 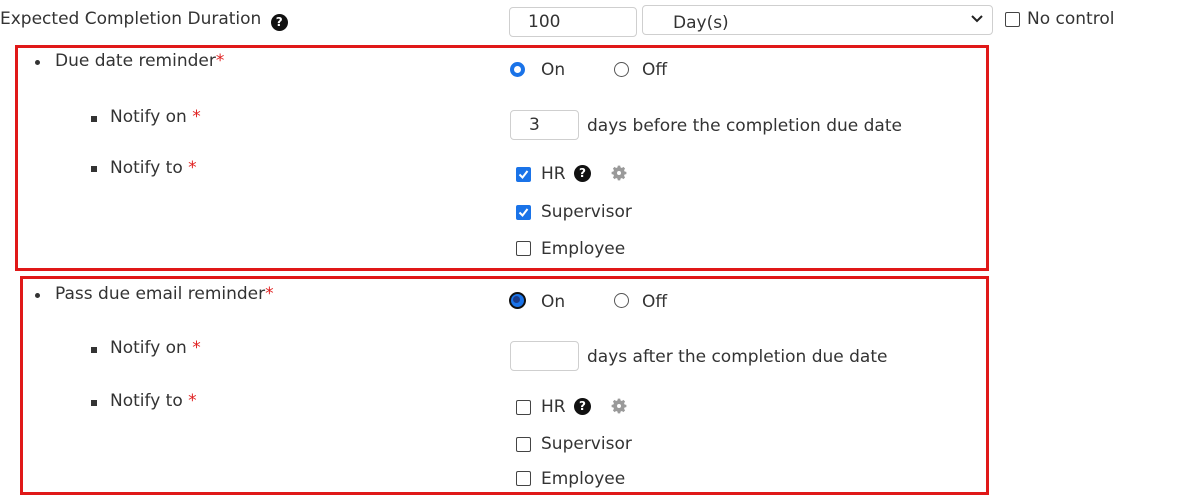 I want to click on duration-value-input: 100, so click(x=573, y=22).